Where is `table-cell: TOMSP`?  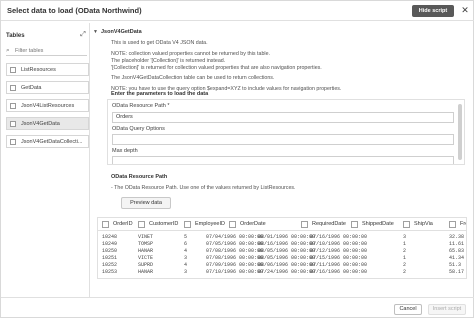
table-cell: TOMSP is located at coordinates (146, 244).